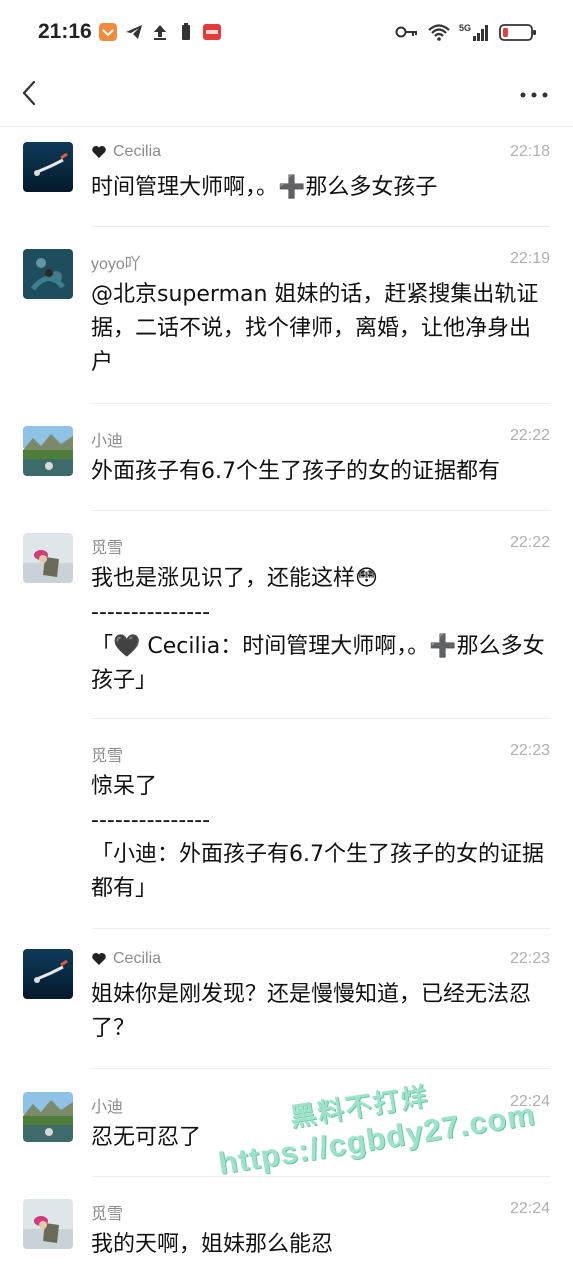  I want to click on comment-time: 22:19, so click(529, 258).